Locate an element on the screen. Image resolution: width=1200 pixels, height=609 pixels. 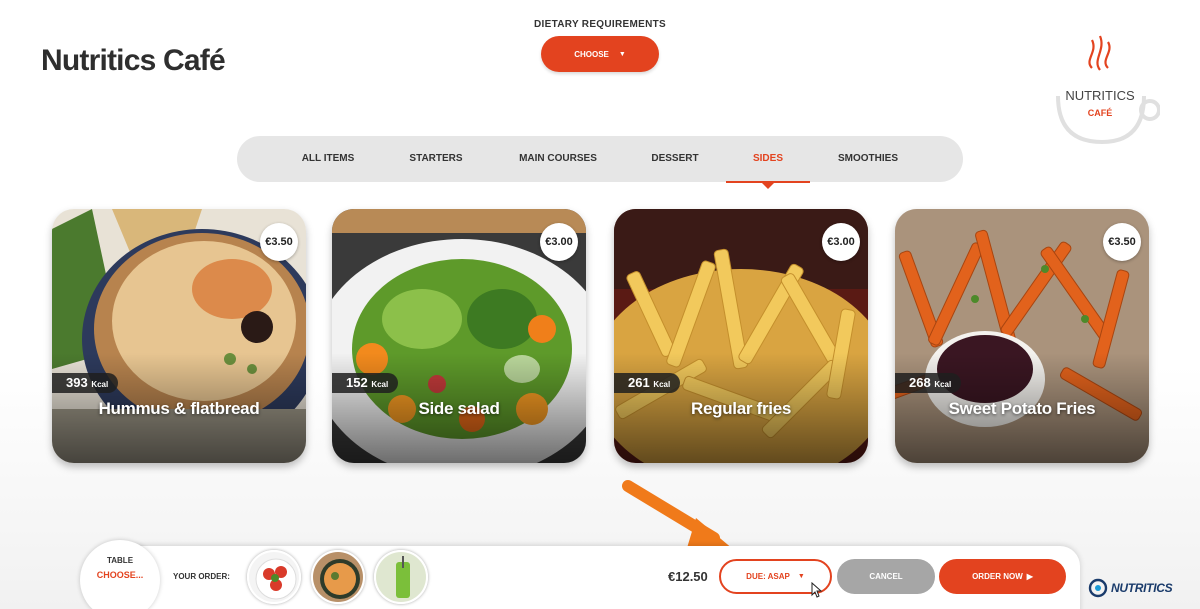
item-name: Side salad is located at coordinates (459, 408).